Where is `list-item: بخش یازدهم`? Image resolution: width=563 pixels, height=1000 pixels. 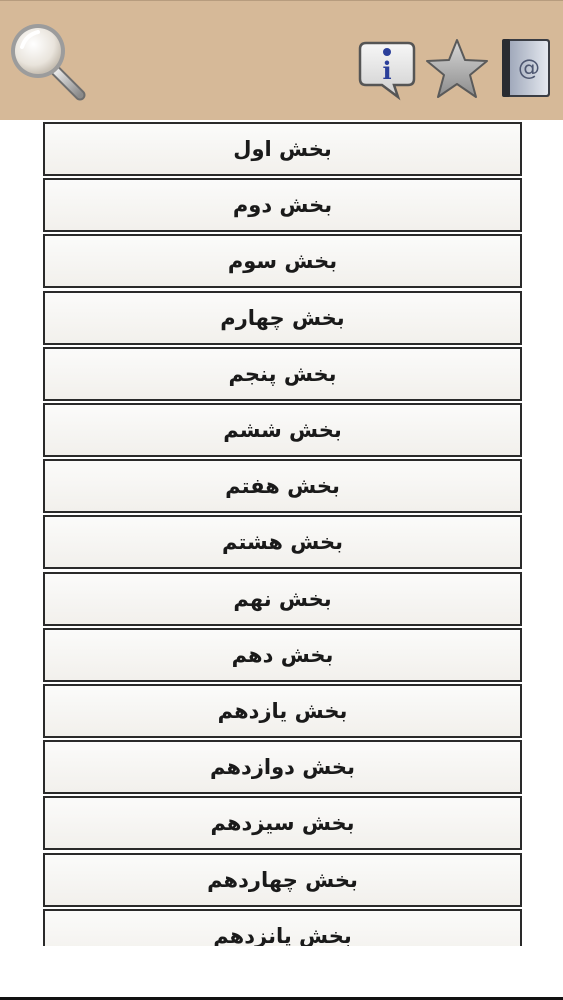 list-item: بخش یازدهم is located at coordinates (282, 711).